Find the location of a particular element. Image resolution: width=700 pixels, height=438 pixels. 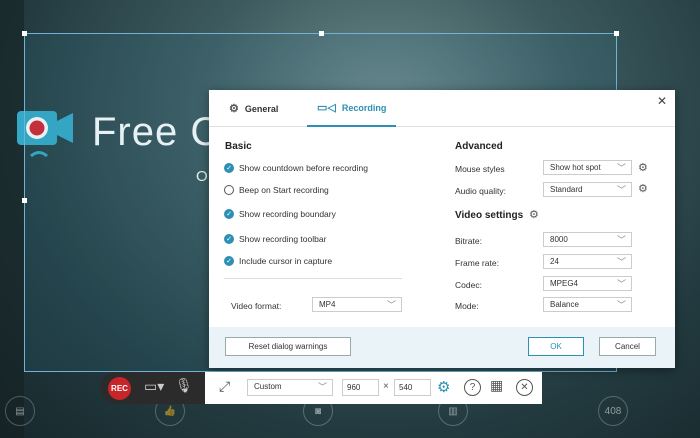

video-format-select: MP4 ﹀ is located at coordinates (357, 304).